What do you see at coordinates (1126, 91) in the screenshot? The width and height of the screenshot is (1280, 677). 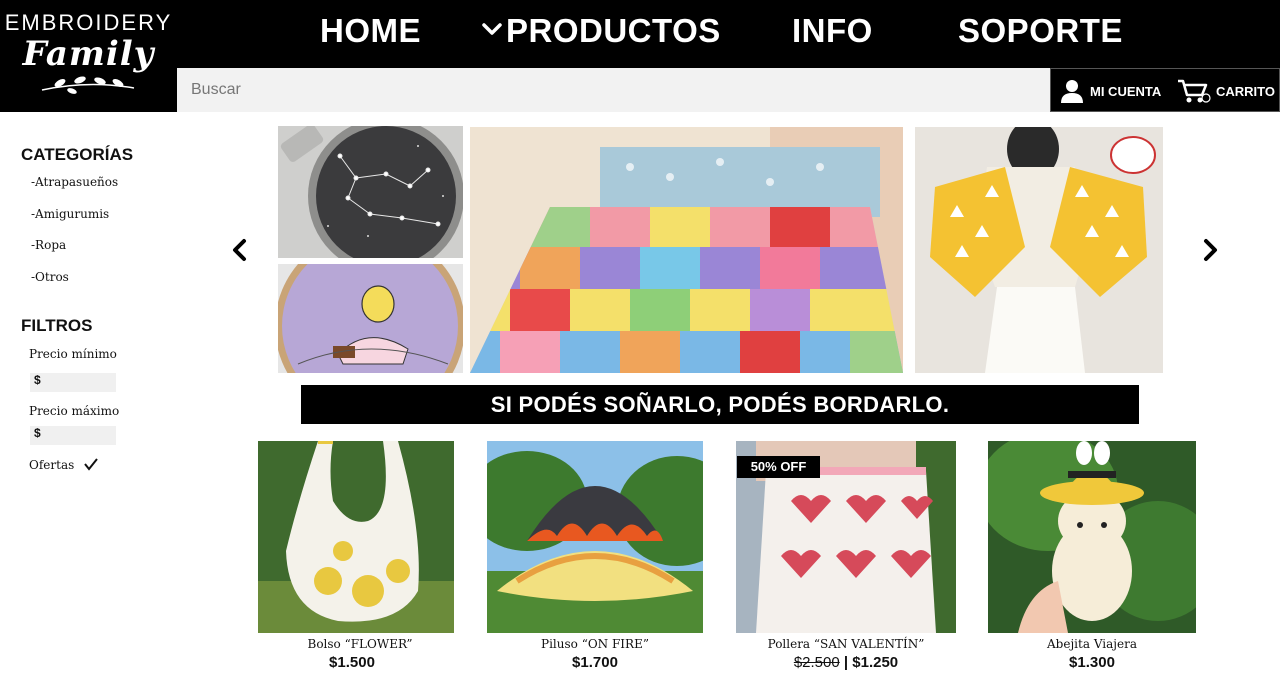 I see `my-account-label: MI CUENTA` at bounding box center [1126, 91].